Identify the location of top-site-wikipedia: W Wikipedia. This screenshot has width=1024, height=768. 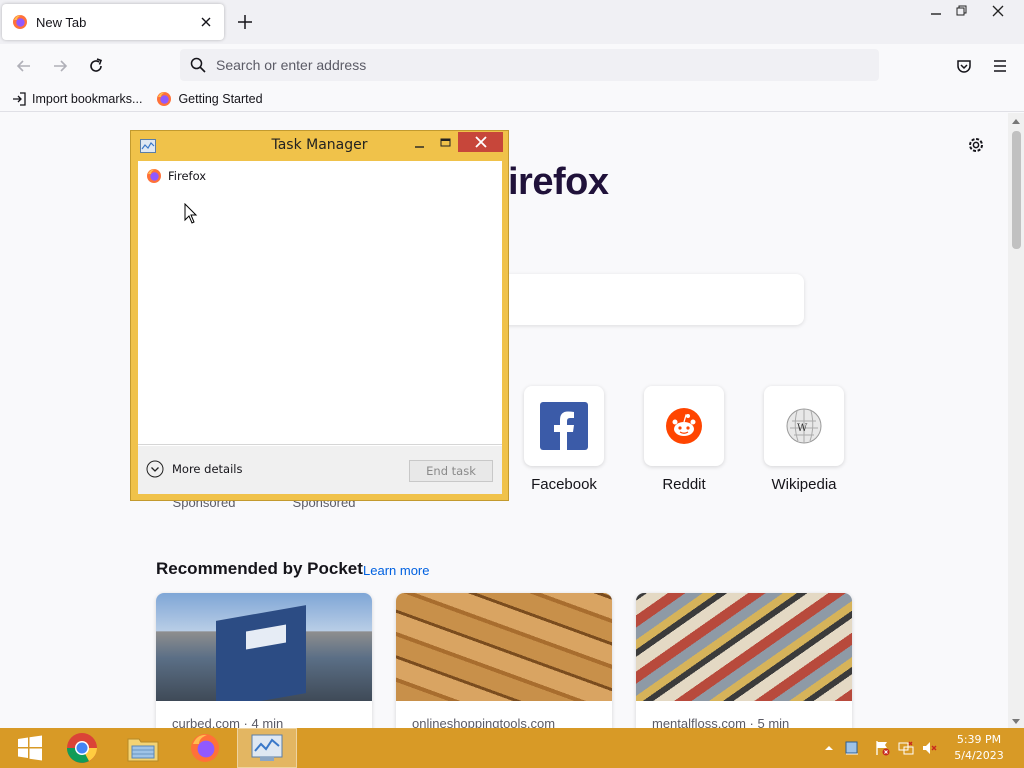
(804, 439).